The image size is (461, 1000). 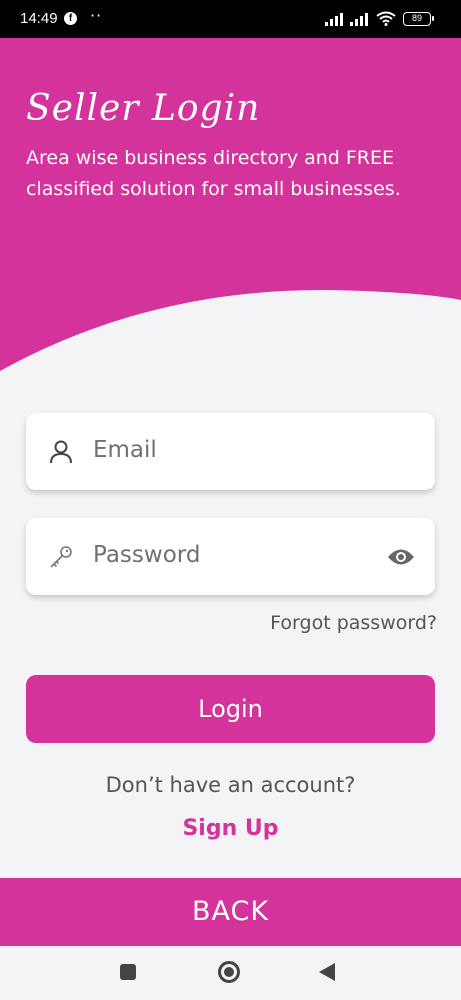 What do you see at coordinates (61, 557) in the screenshot?
I see `key-icon` at bounding box center [61, 557].